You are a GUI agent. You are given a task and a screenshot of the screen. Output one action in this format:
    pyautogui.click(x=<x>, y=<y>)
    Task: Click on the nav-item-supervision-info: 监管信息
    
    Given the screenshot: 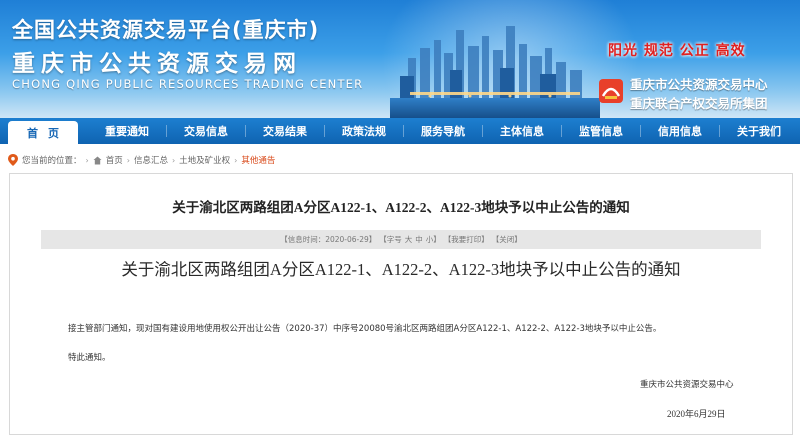 What is the action you would take?
    pyautogui.click(x=601, y=131)
    